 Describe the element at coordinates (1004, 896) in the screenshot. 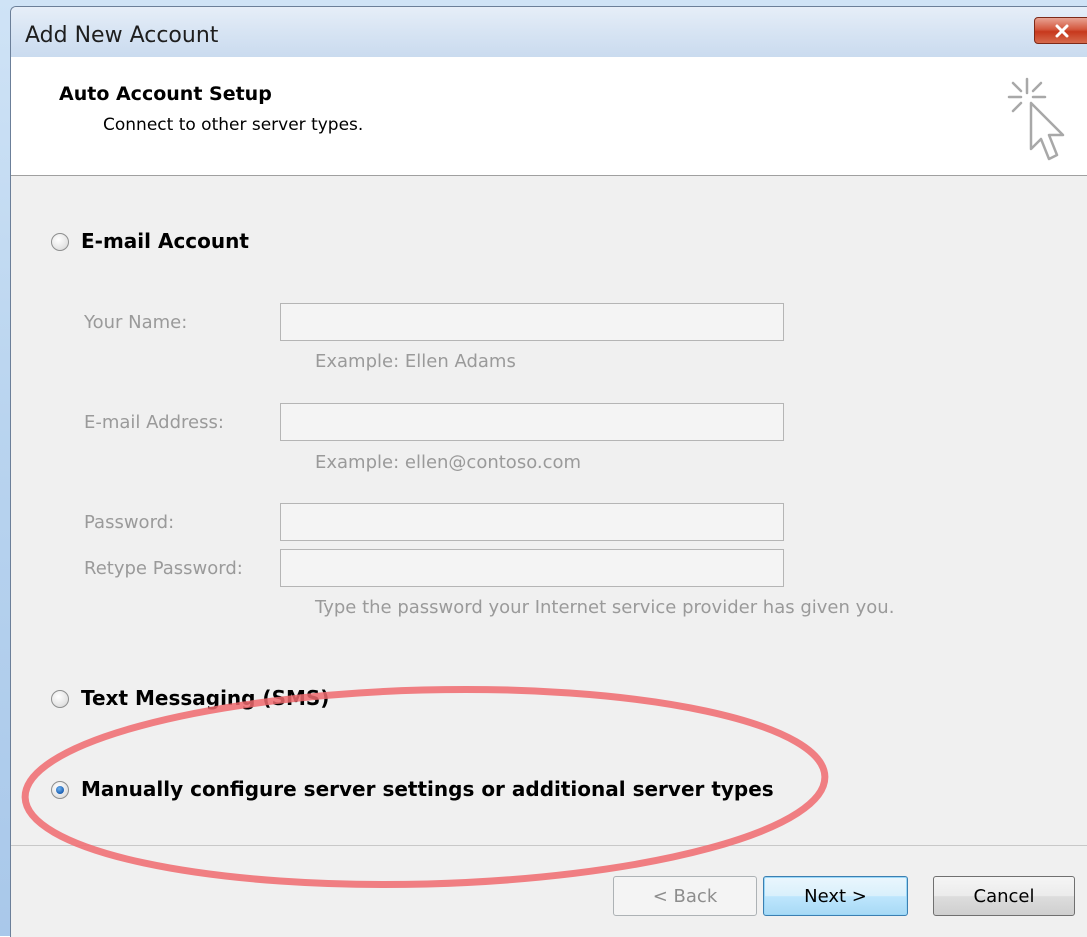

I see `cancel-button: Cancel` at that location.